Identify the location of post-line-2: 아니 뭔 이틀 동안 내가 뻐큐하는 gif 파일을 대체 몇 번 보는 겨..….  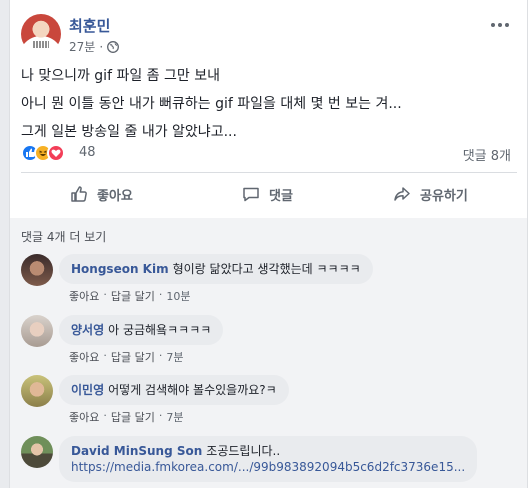
(211, 104).